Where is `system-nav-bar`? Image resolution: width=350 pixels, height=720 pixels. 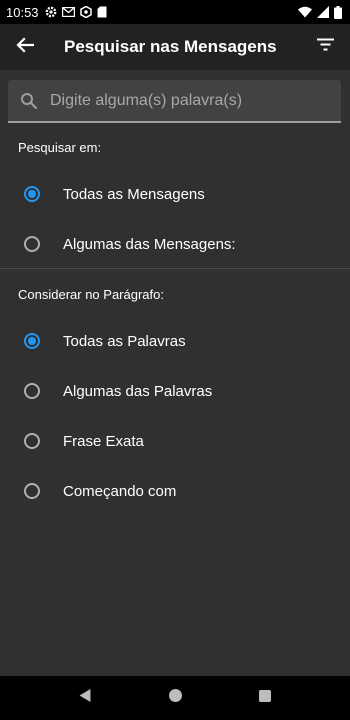 system-nav-bar is located at coordinates (175, 698).